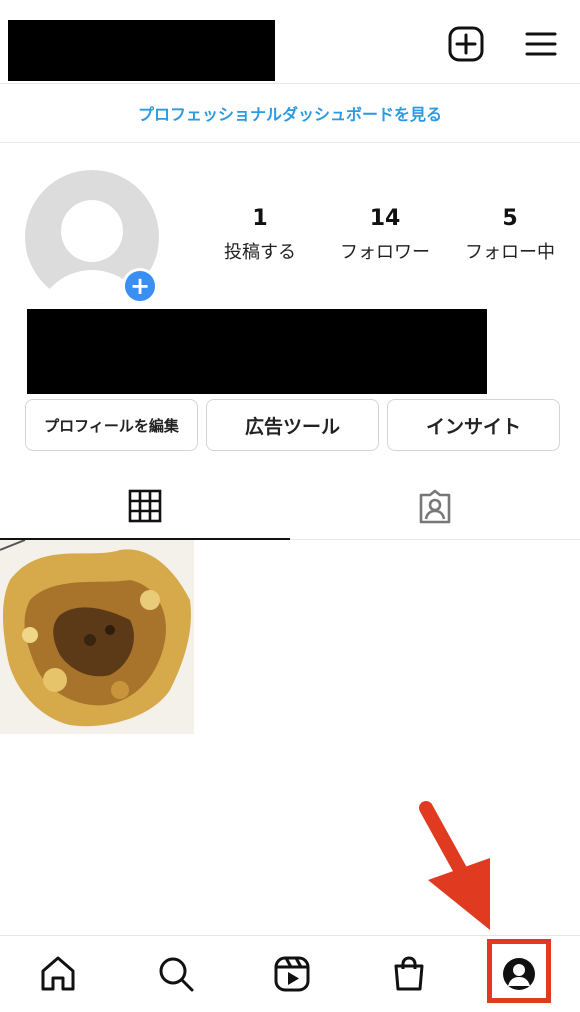 This screenshot has width=580, height=1012. Describe the element at coordinates (385, 252) in the screenshot. I see `stat-followers-label: フォロワー` at that location.